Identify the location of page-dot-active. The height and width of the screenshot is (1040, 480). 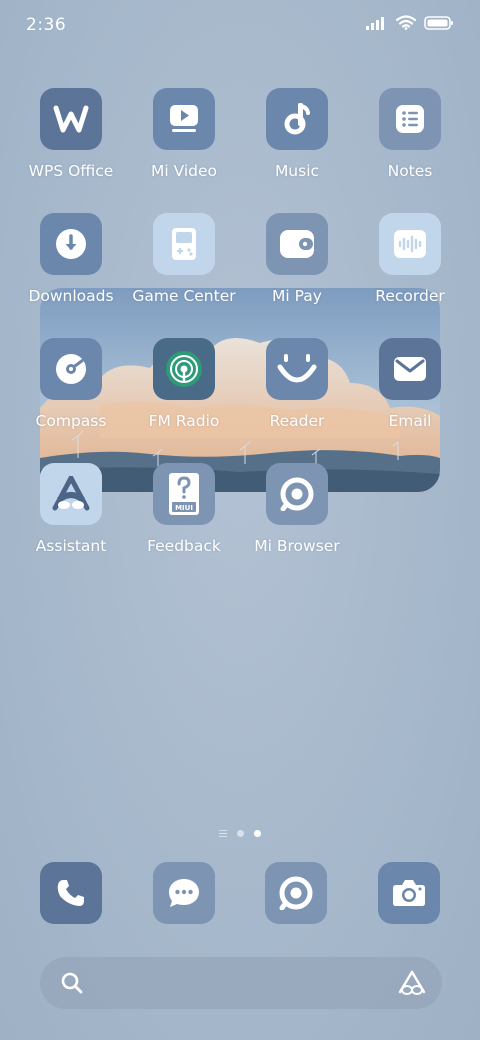
(257, 833).